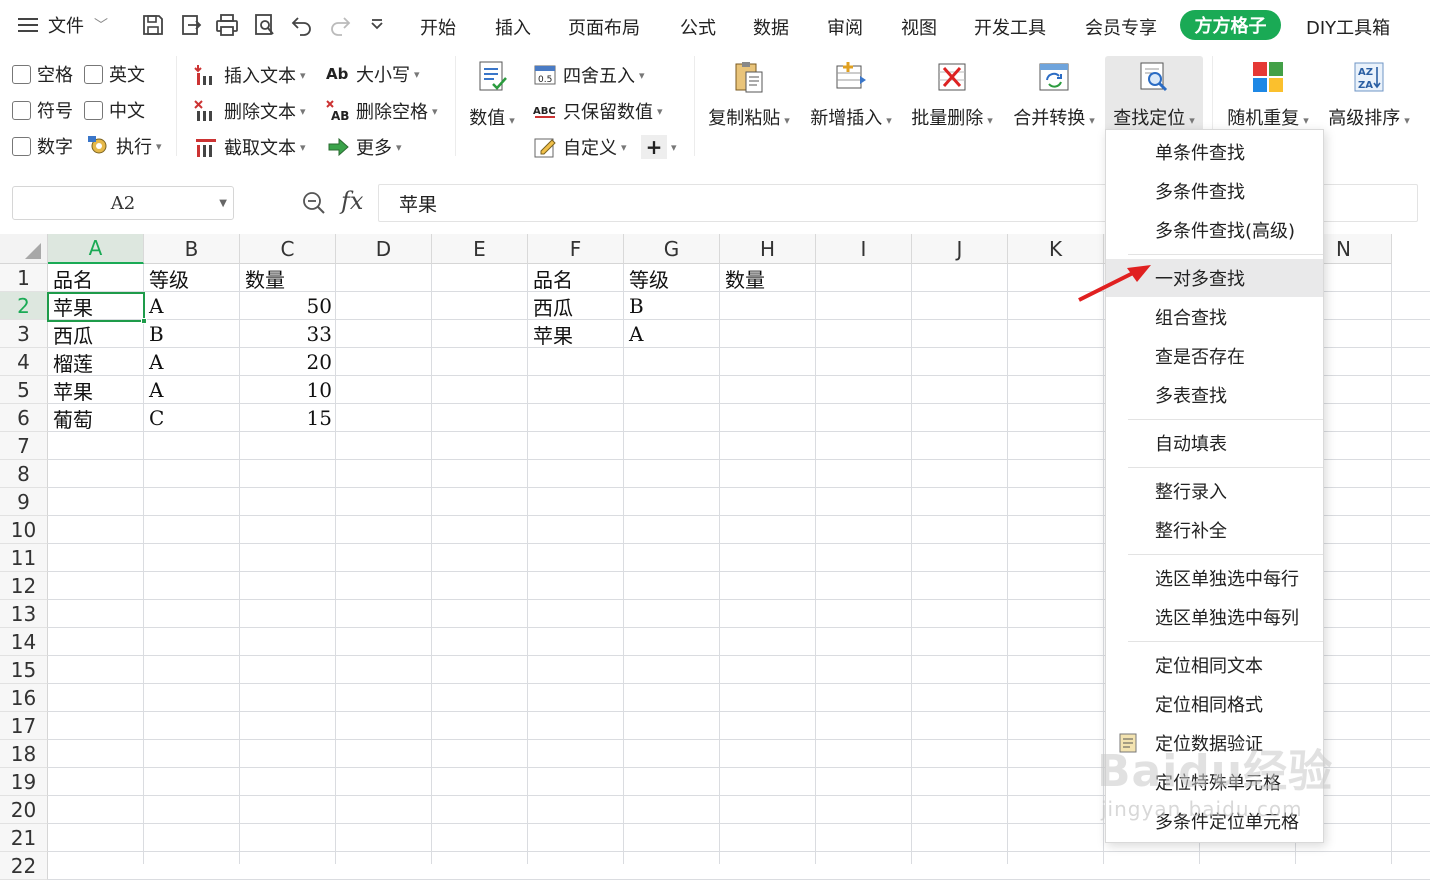  I want to click on menu-item: 多表查找, so click(1214, 395).